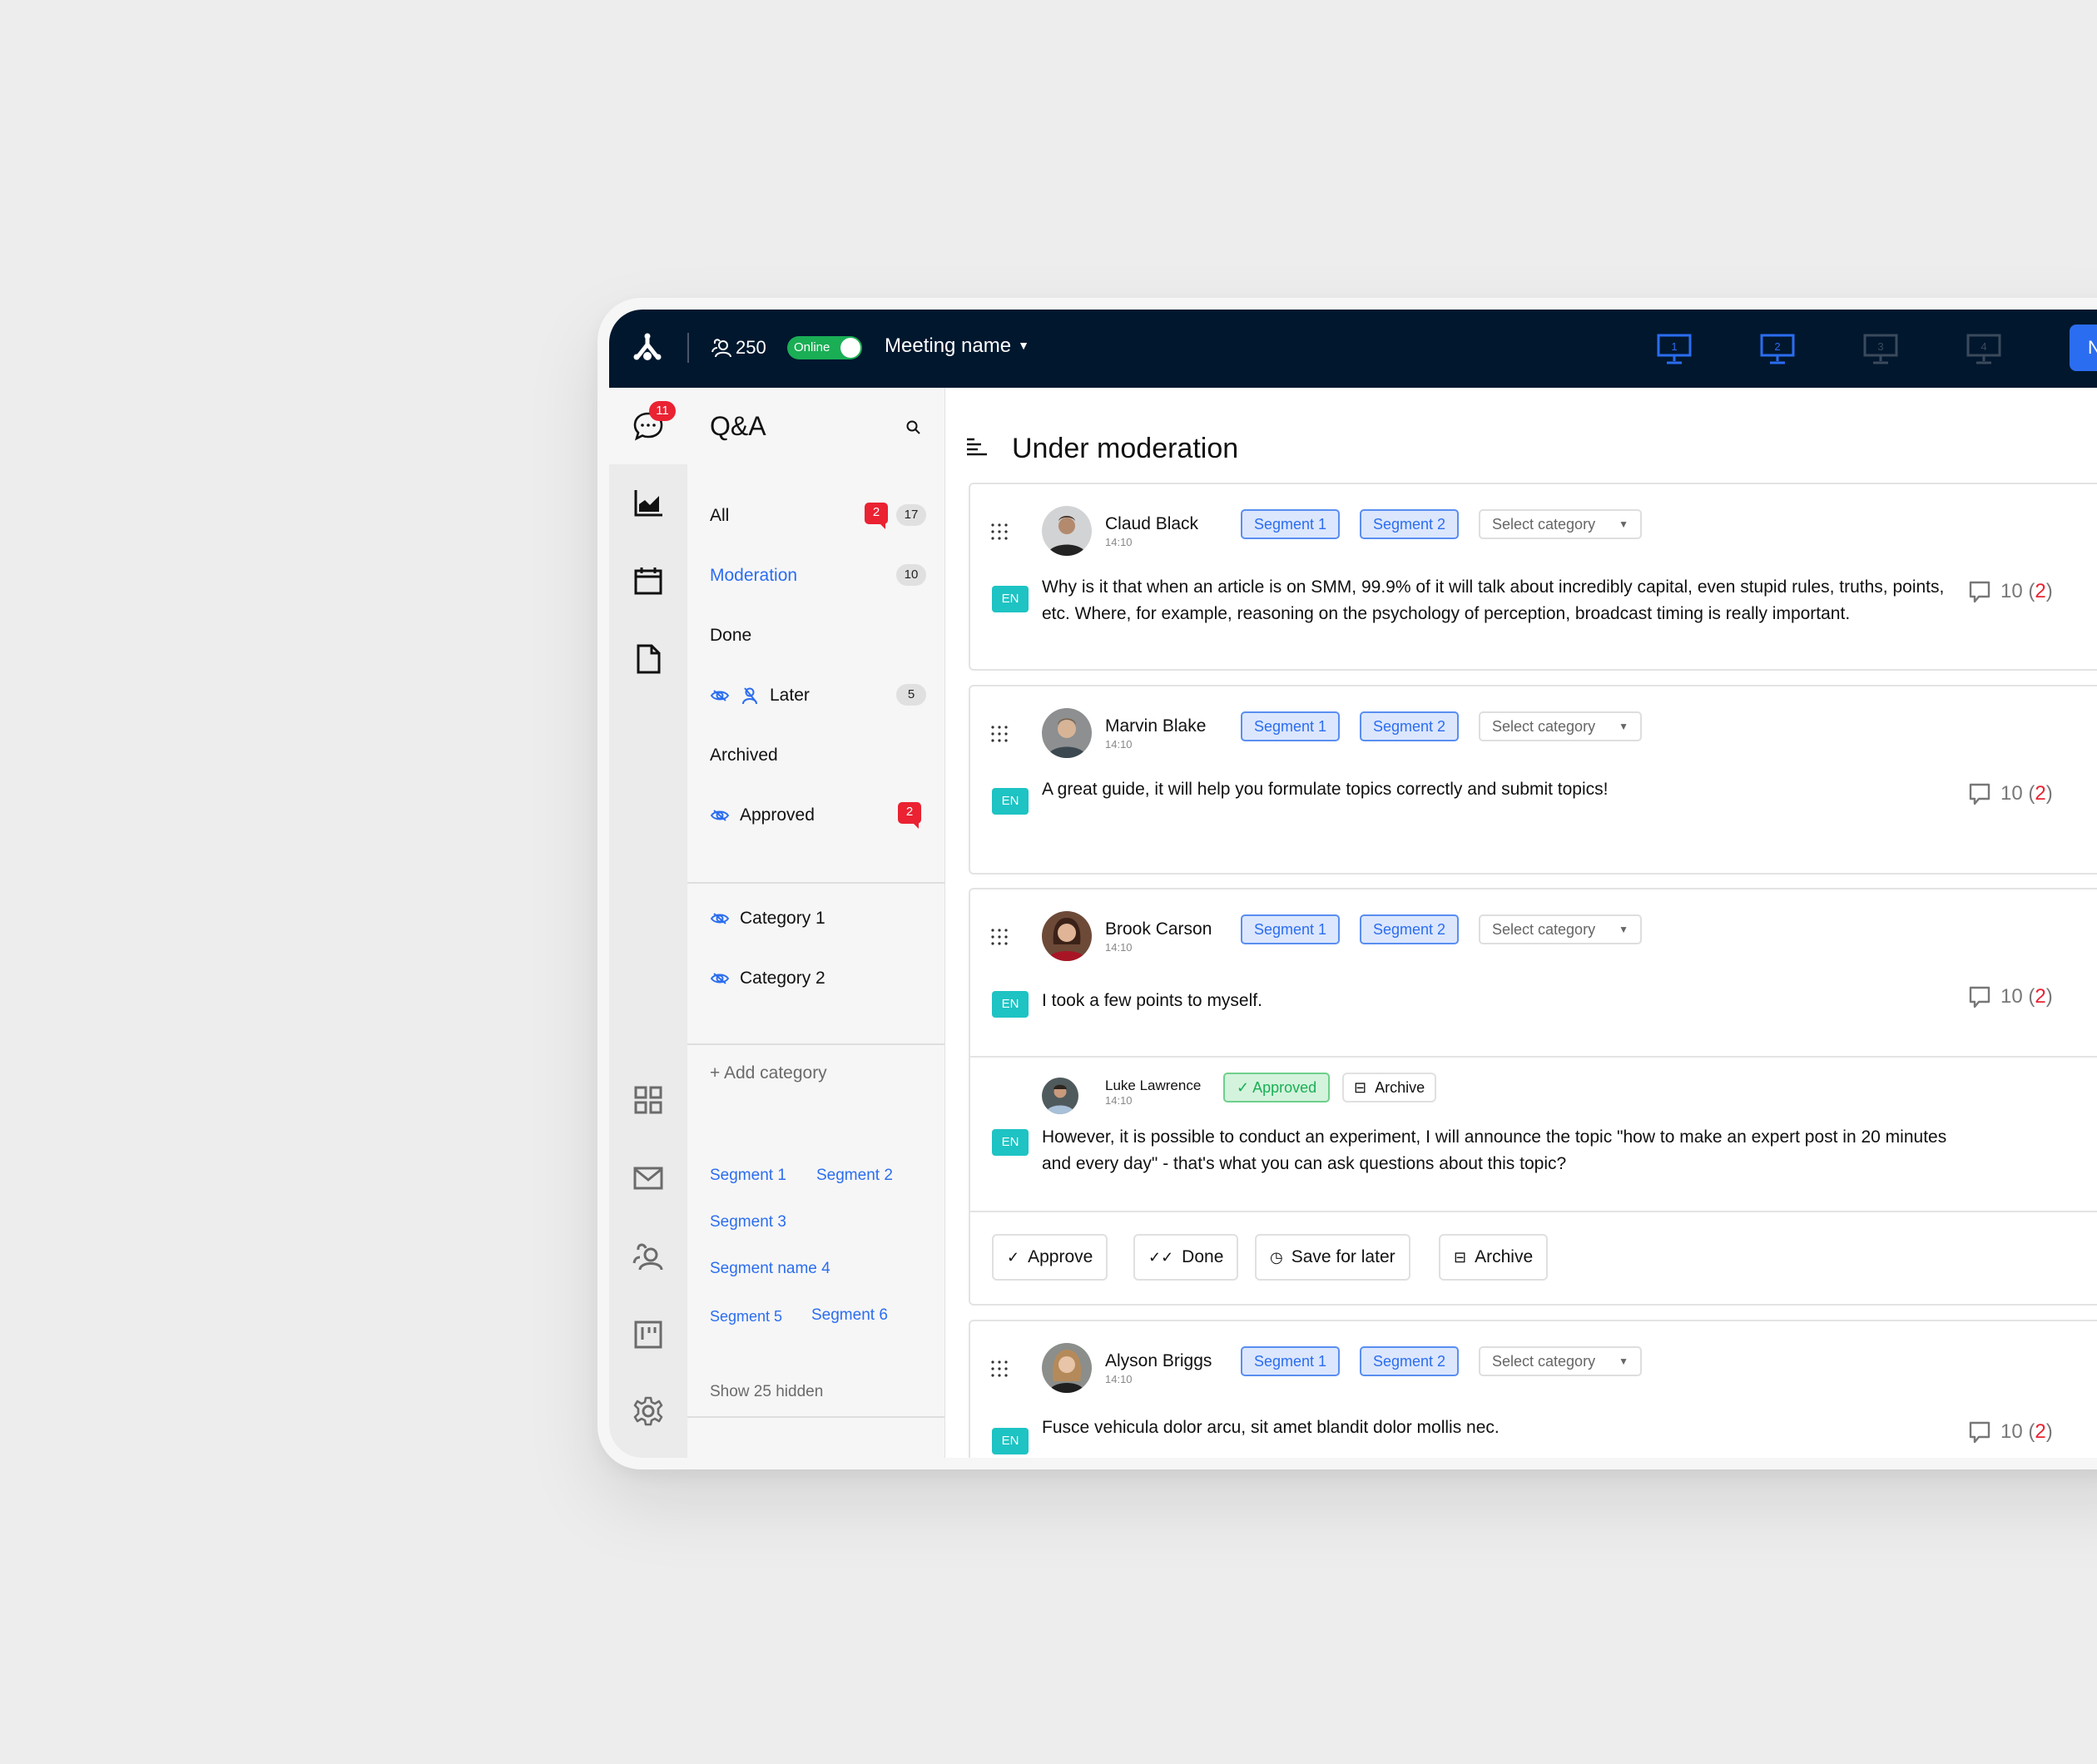  I want to click on analytics-icon, so click(648, 504).